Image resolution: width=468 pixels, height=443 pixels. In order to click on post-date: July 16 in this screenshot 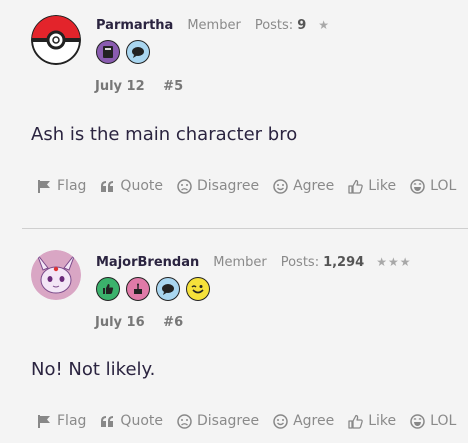, I will do `click(120, 322)`.